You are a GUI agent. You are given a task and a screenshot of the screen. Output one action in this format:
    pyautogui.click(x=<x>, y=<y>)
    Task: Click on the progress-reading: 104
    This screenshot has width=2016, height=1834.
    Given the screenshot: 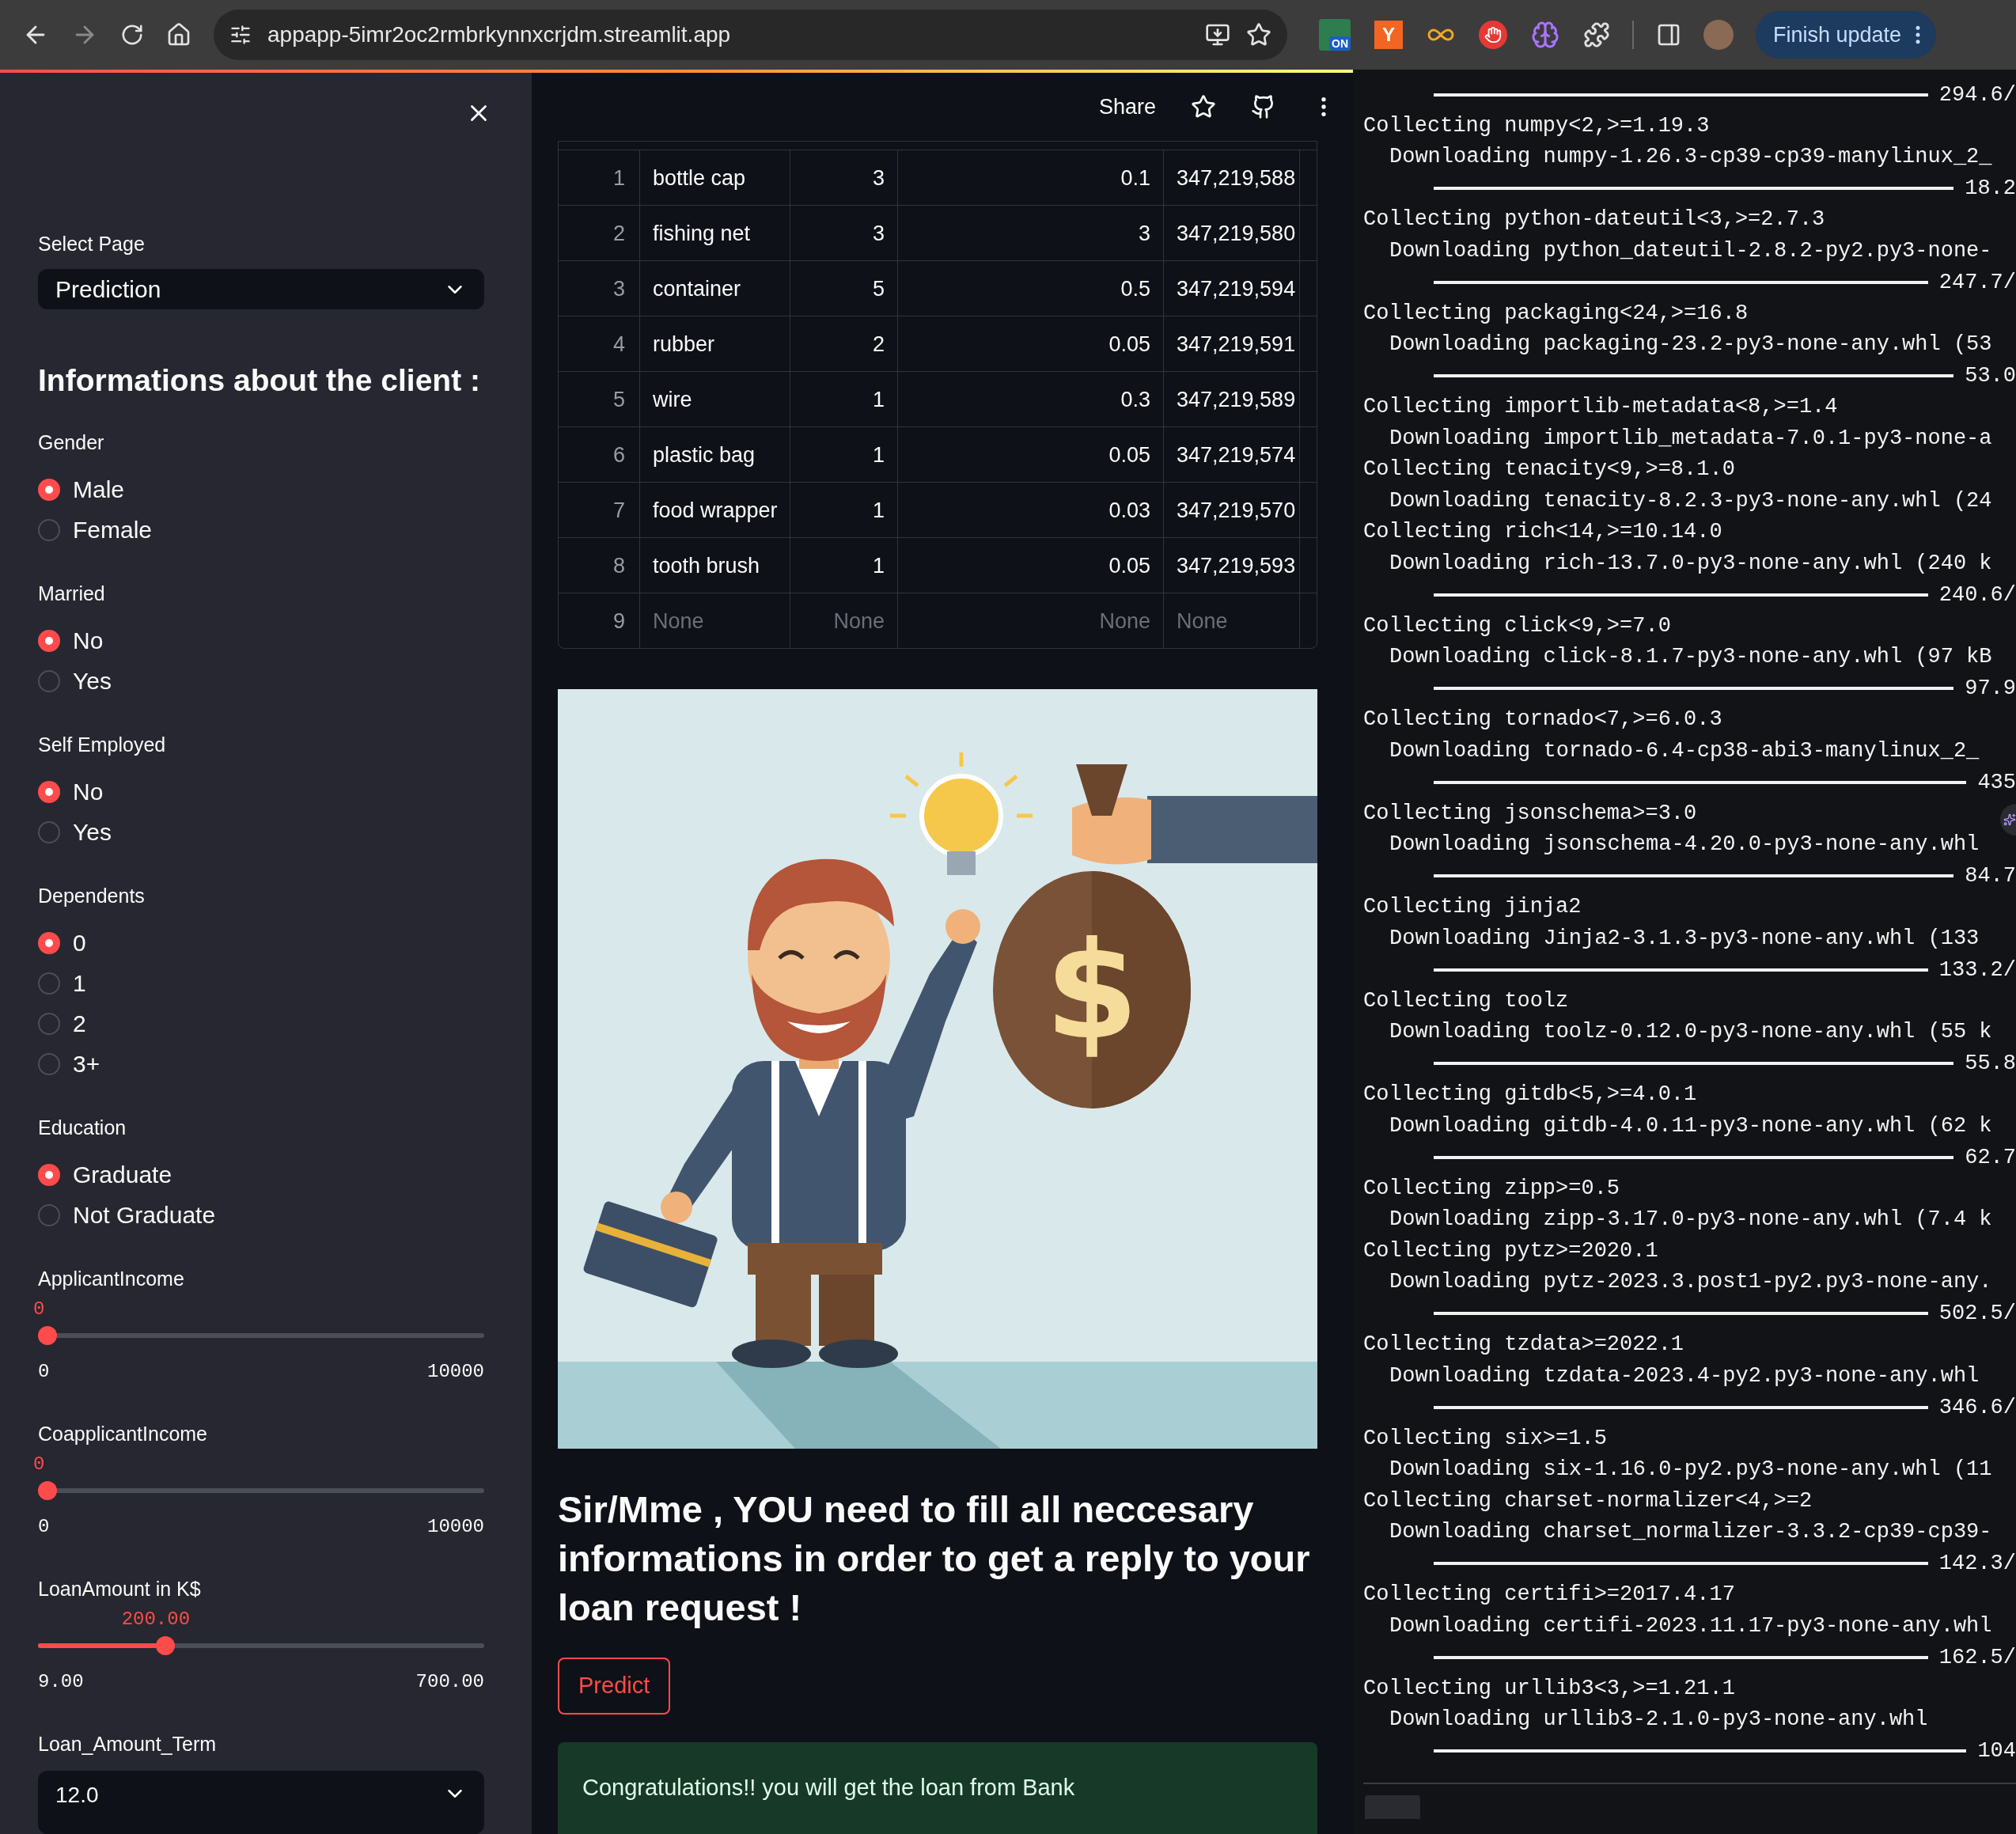 What is the action you would take?
    pyautogui.click(x=1996, y=1751)
    